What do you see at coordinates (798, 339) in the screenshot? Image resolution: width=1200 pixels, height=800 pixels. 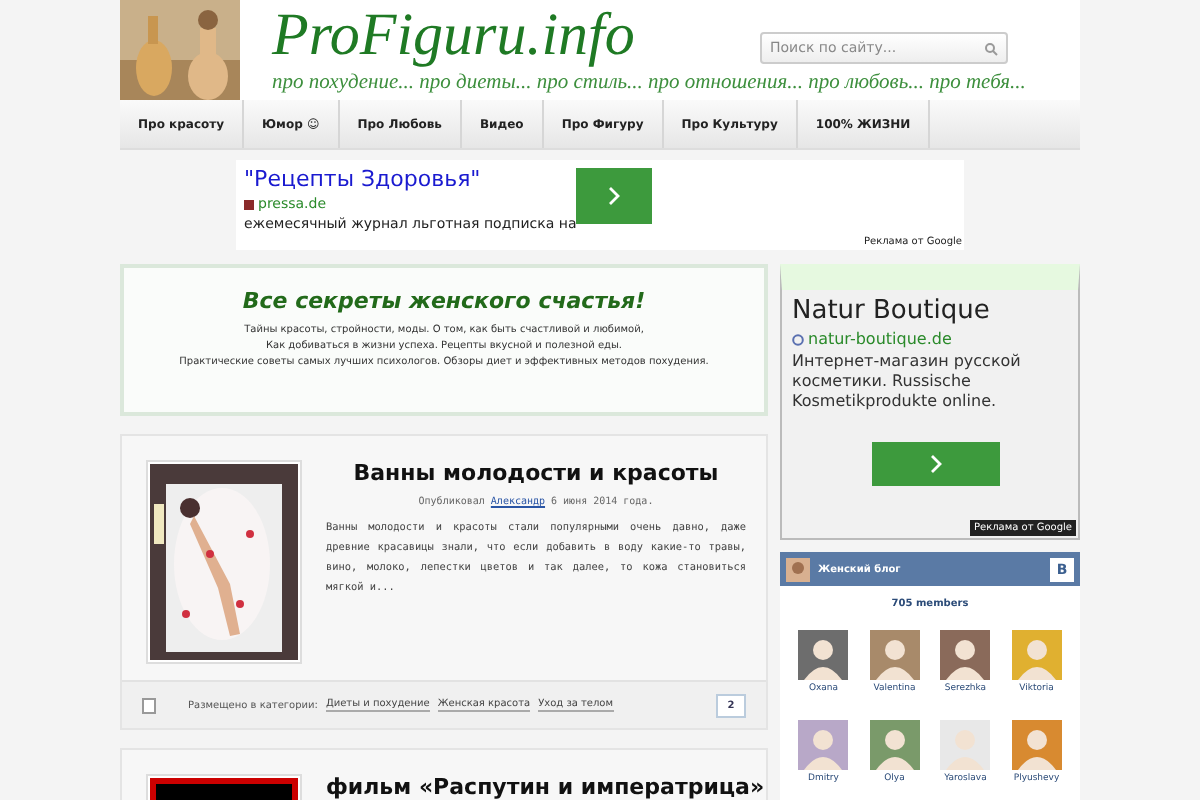 I see `globe-icon` at bounding box center [798, 339].